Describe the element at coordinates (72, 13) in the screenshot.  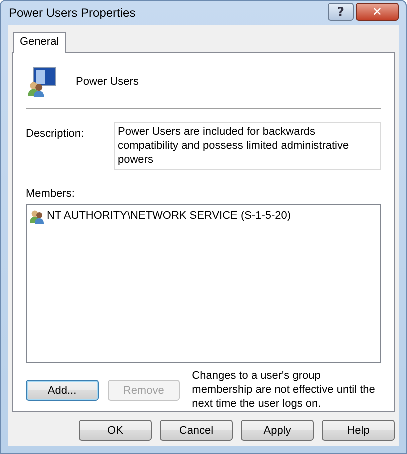
I see `window-title: Power Users Properties` at that location.